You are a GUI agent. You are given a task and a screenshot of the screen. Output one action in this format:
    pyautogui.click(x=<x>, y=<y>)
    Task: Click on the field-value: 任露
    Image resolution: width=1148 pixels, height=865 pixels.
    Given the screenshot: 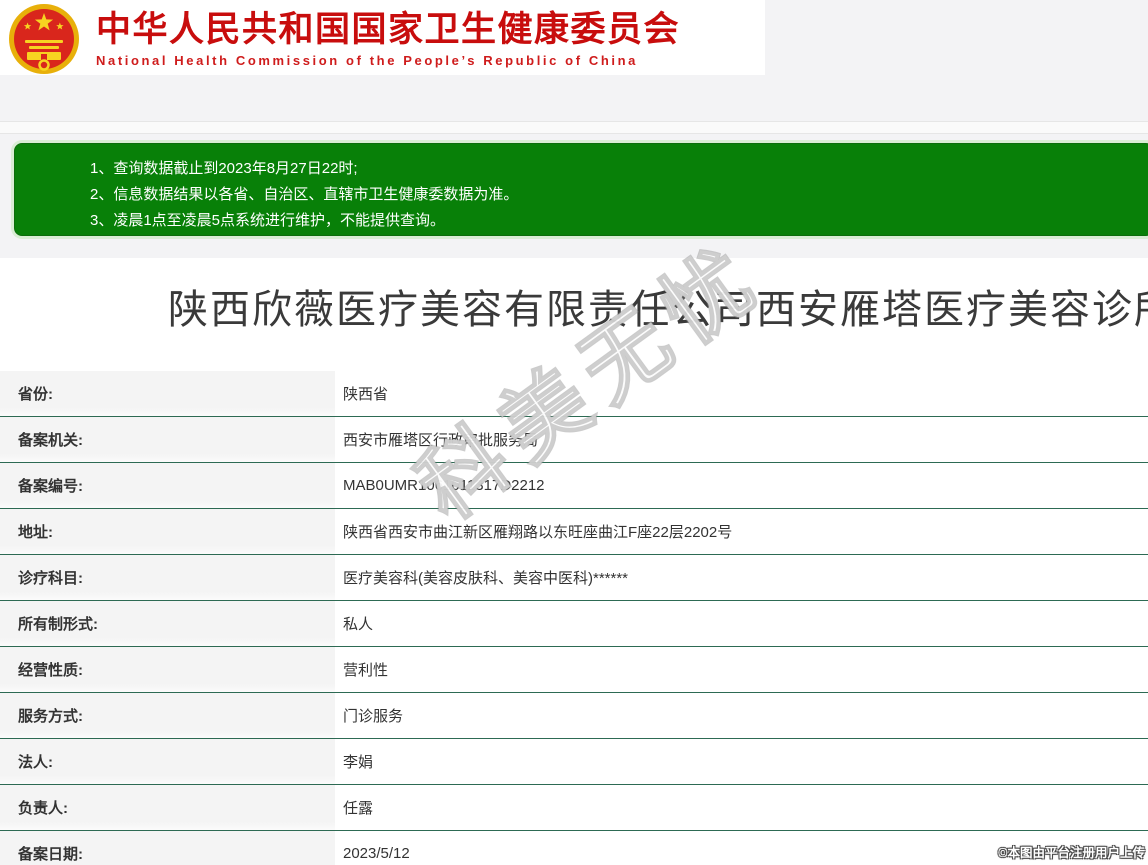 What is the action you would take?
    pyautogui.click(x=358, y=808)
    